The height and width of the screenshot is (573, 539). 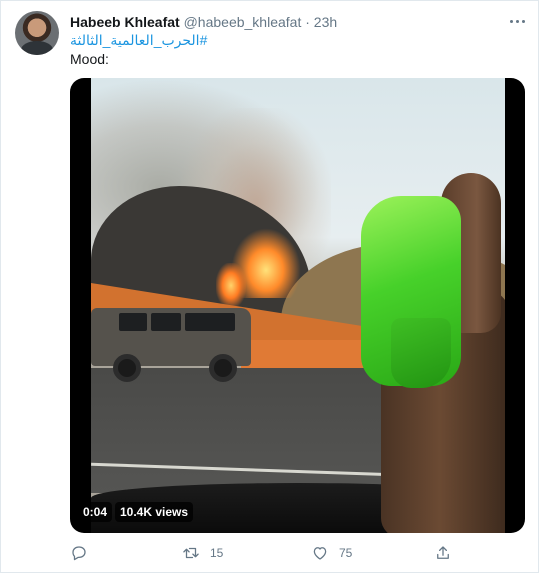 What do you see at coordinates (37, 48) in the screenshot?
I see `avatar-shirt` at bounding box center [37, 48].